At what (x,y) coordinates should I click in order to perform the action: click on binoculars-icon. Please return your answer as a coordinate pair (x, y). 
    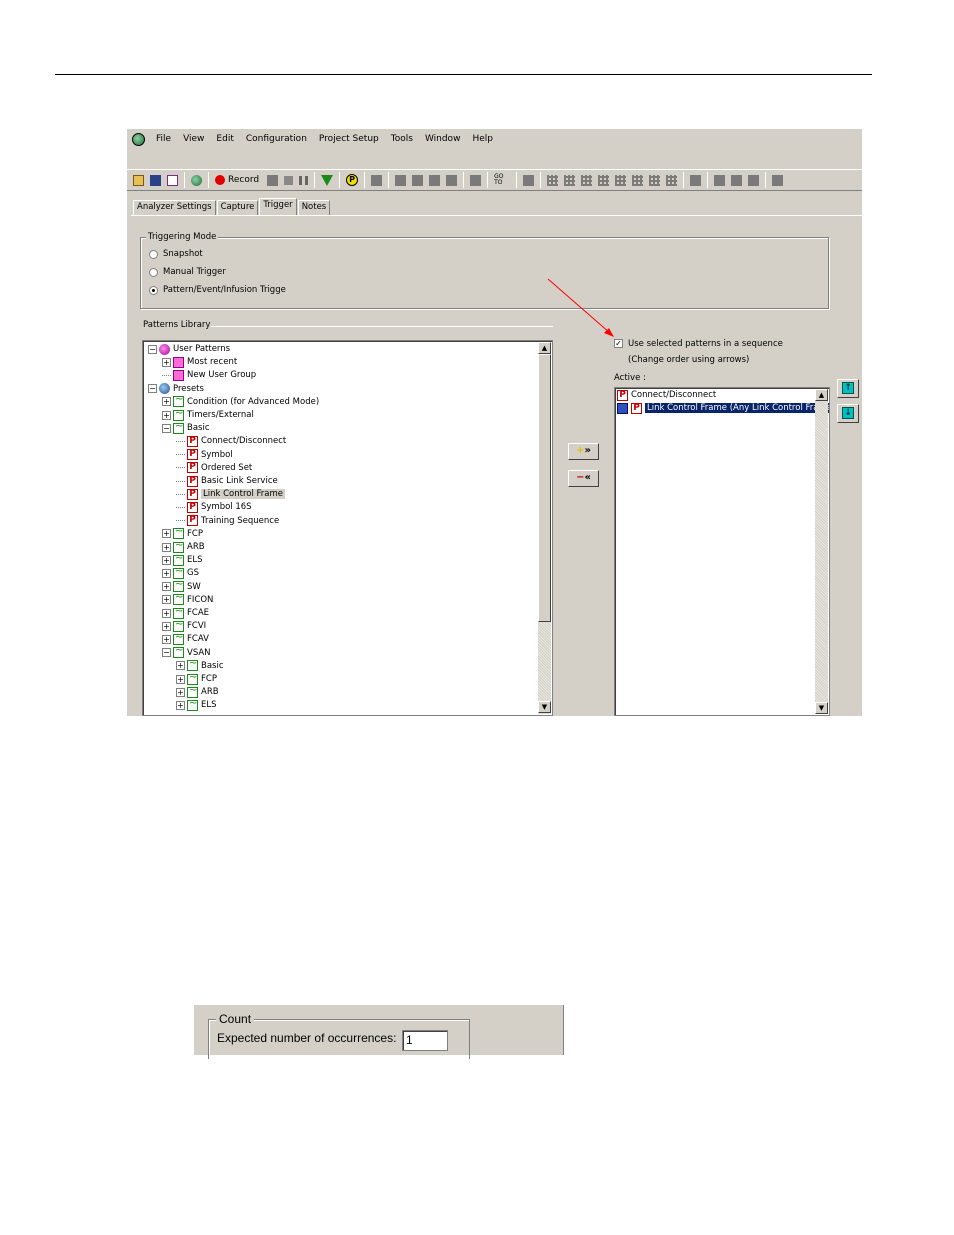
    Looking at the image, I should click on (377, 180).